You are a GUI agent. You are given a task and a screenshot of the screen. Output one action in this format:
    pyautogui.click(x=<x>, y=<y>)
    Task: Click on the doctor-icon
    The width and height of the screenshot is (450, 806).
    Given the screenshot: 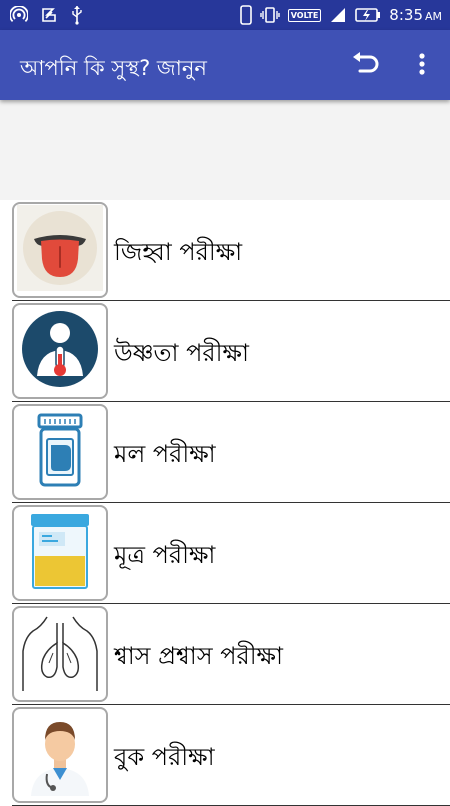 What is the action you would take?
    pyautogui.click(x=60, y=755)
    